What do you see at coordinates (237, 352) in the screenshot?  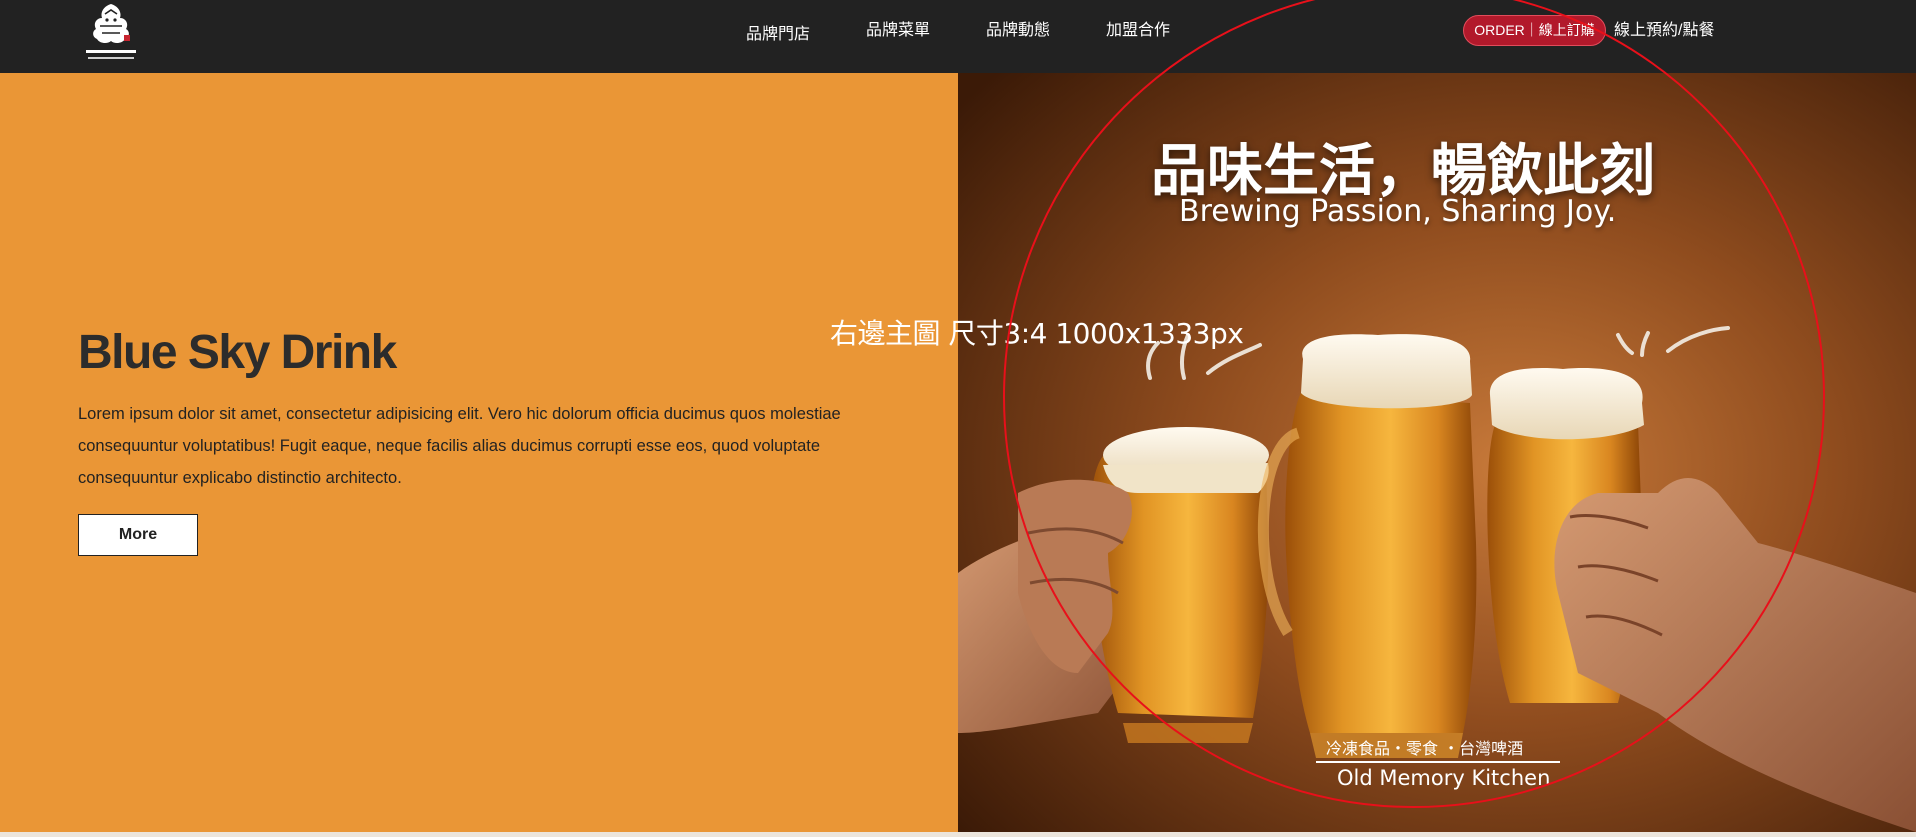 I see `hero-title: Blue Sky Drink` at bounding box center [237, 352].